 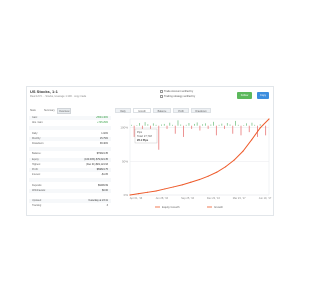 What do you see at coordinates (70, 170) in the screenshot?
I see `stat-row: Profit: $69824.75` at bounding box center [70, 170].